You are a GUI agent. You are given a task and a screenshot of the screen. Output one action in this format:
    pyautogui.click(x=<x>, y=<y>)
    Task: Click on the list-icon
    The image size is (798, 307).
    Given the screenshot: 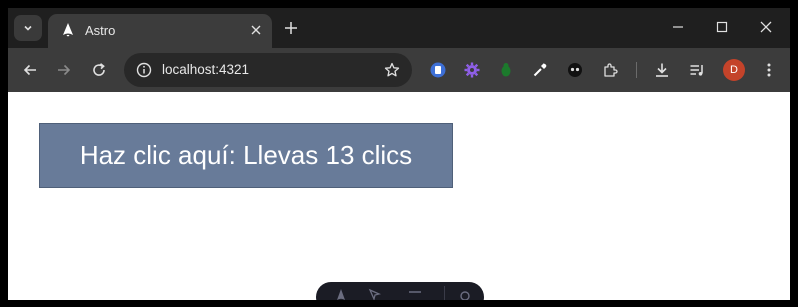 What is the action you would take?
    pyautogui.click(x=415, y=292)
    